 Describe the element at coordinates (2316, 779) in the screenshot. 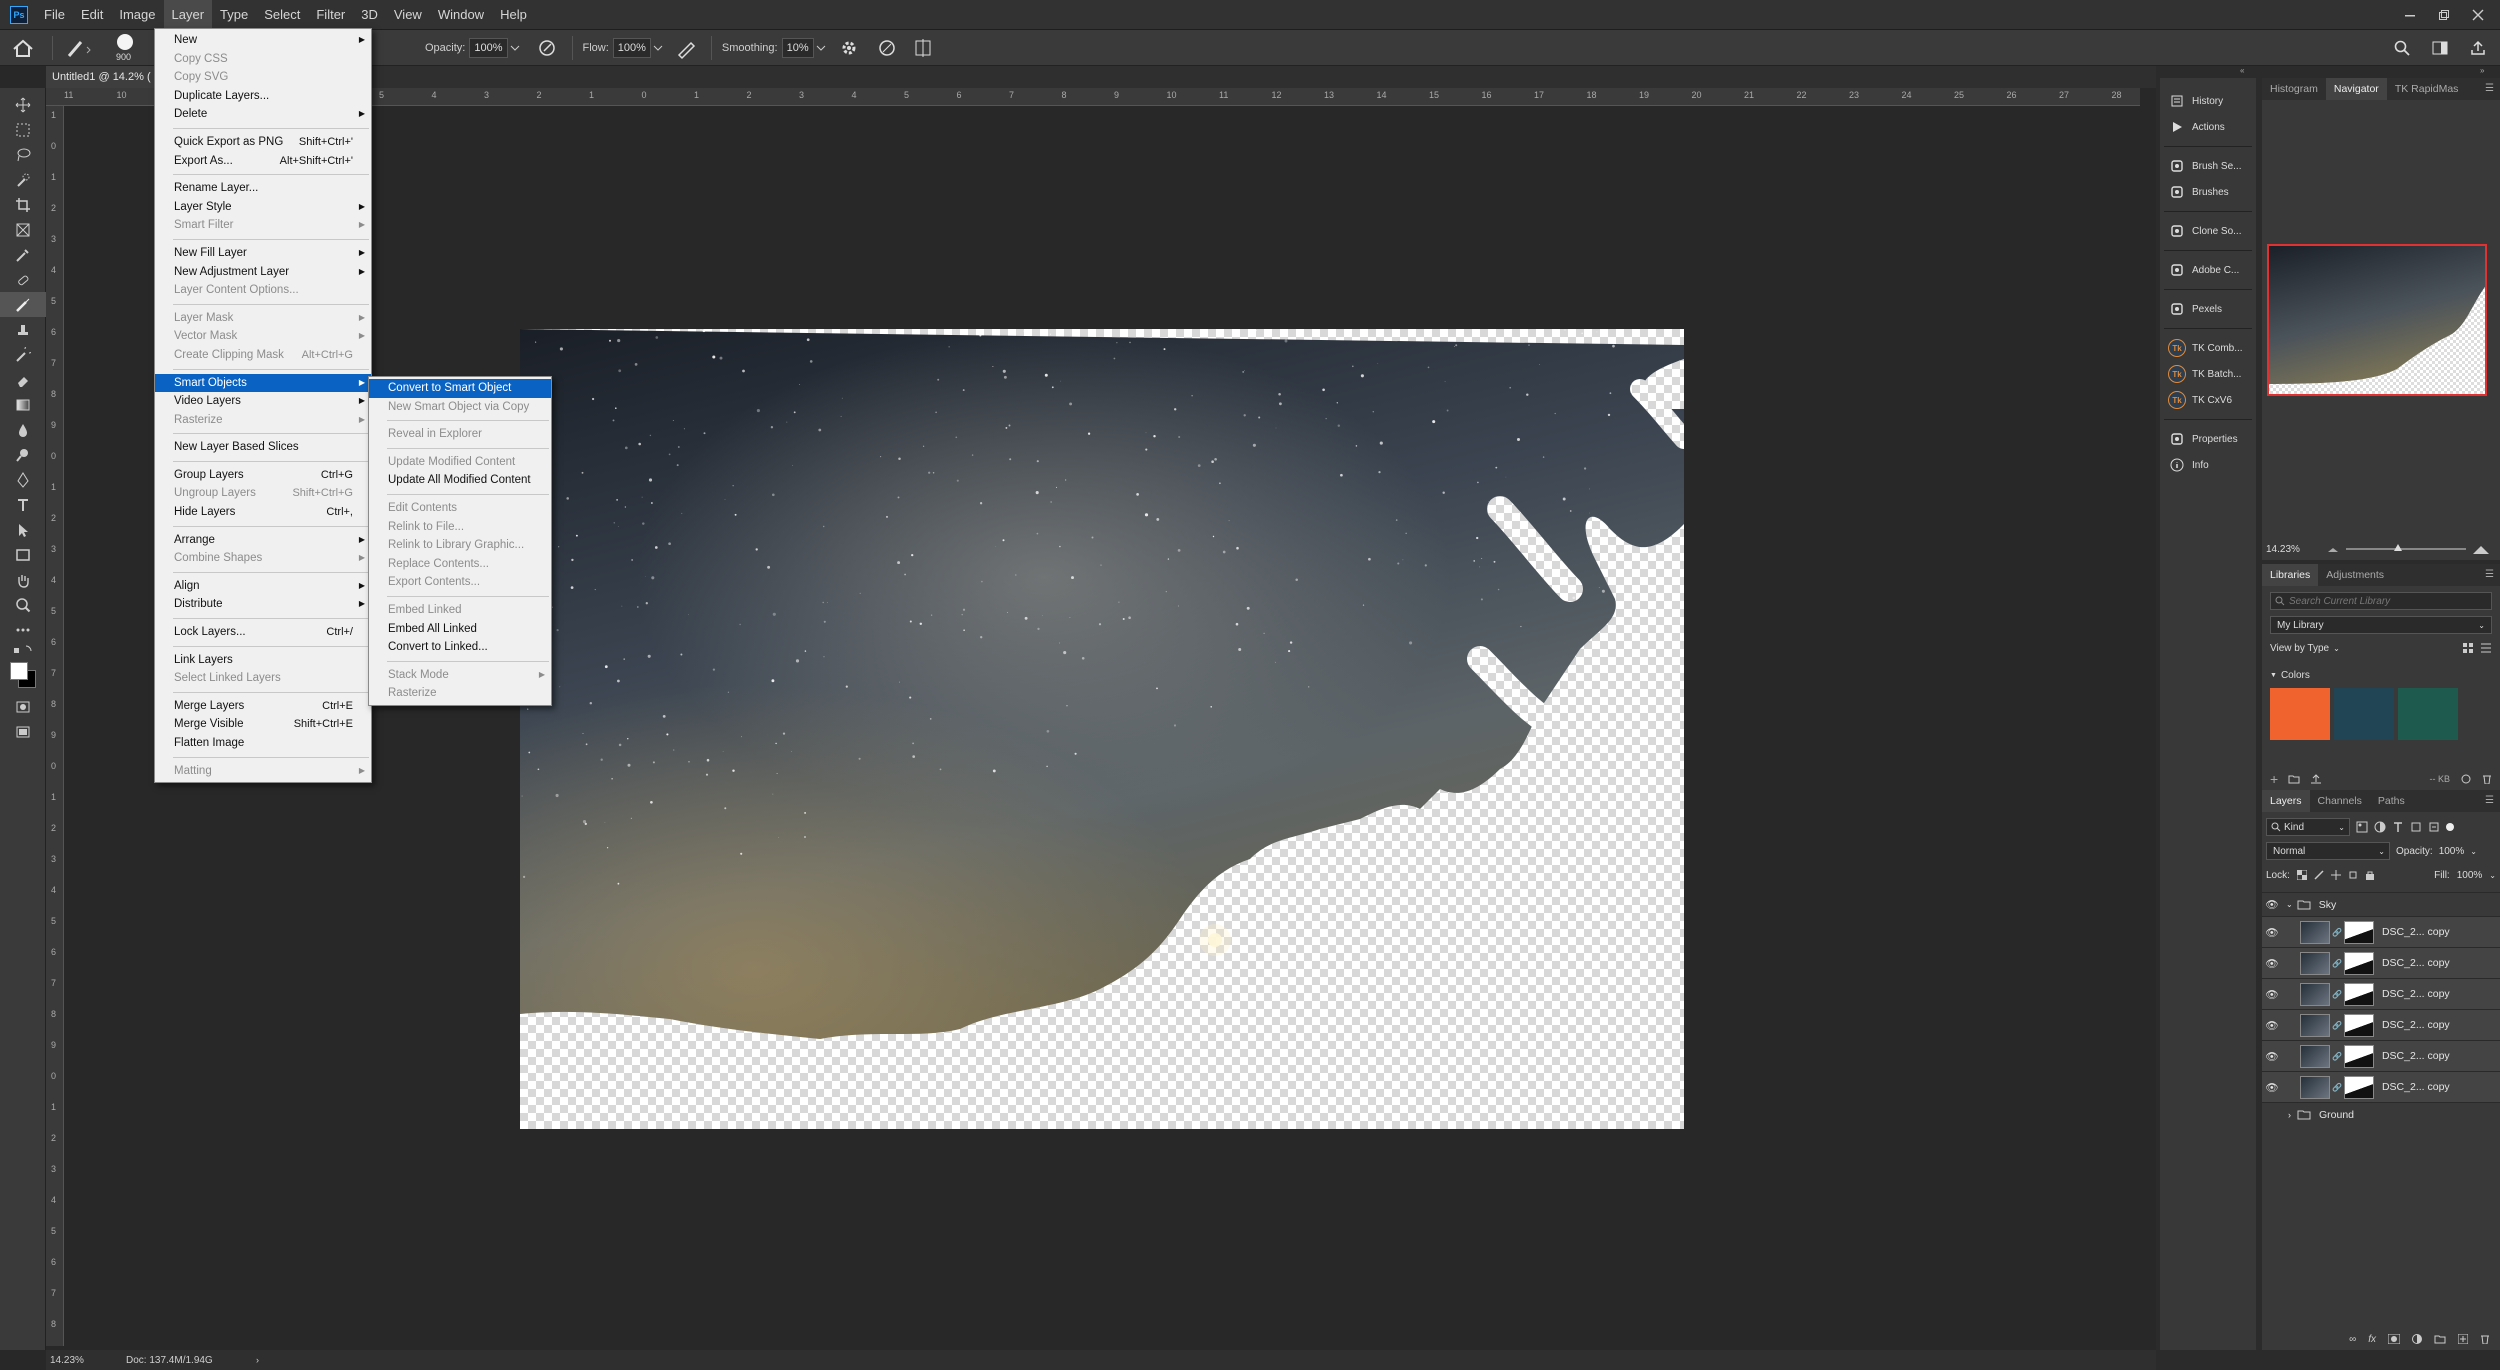

I see `upload-icon` at that location.